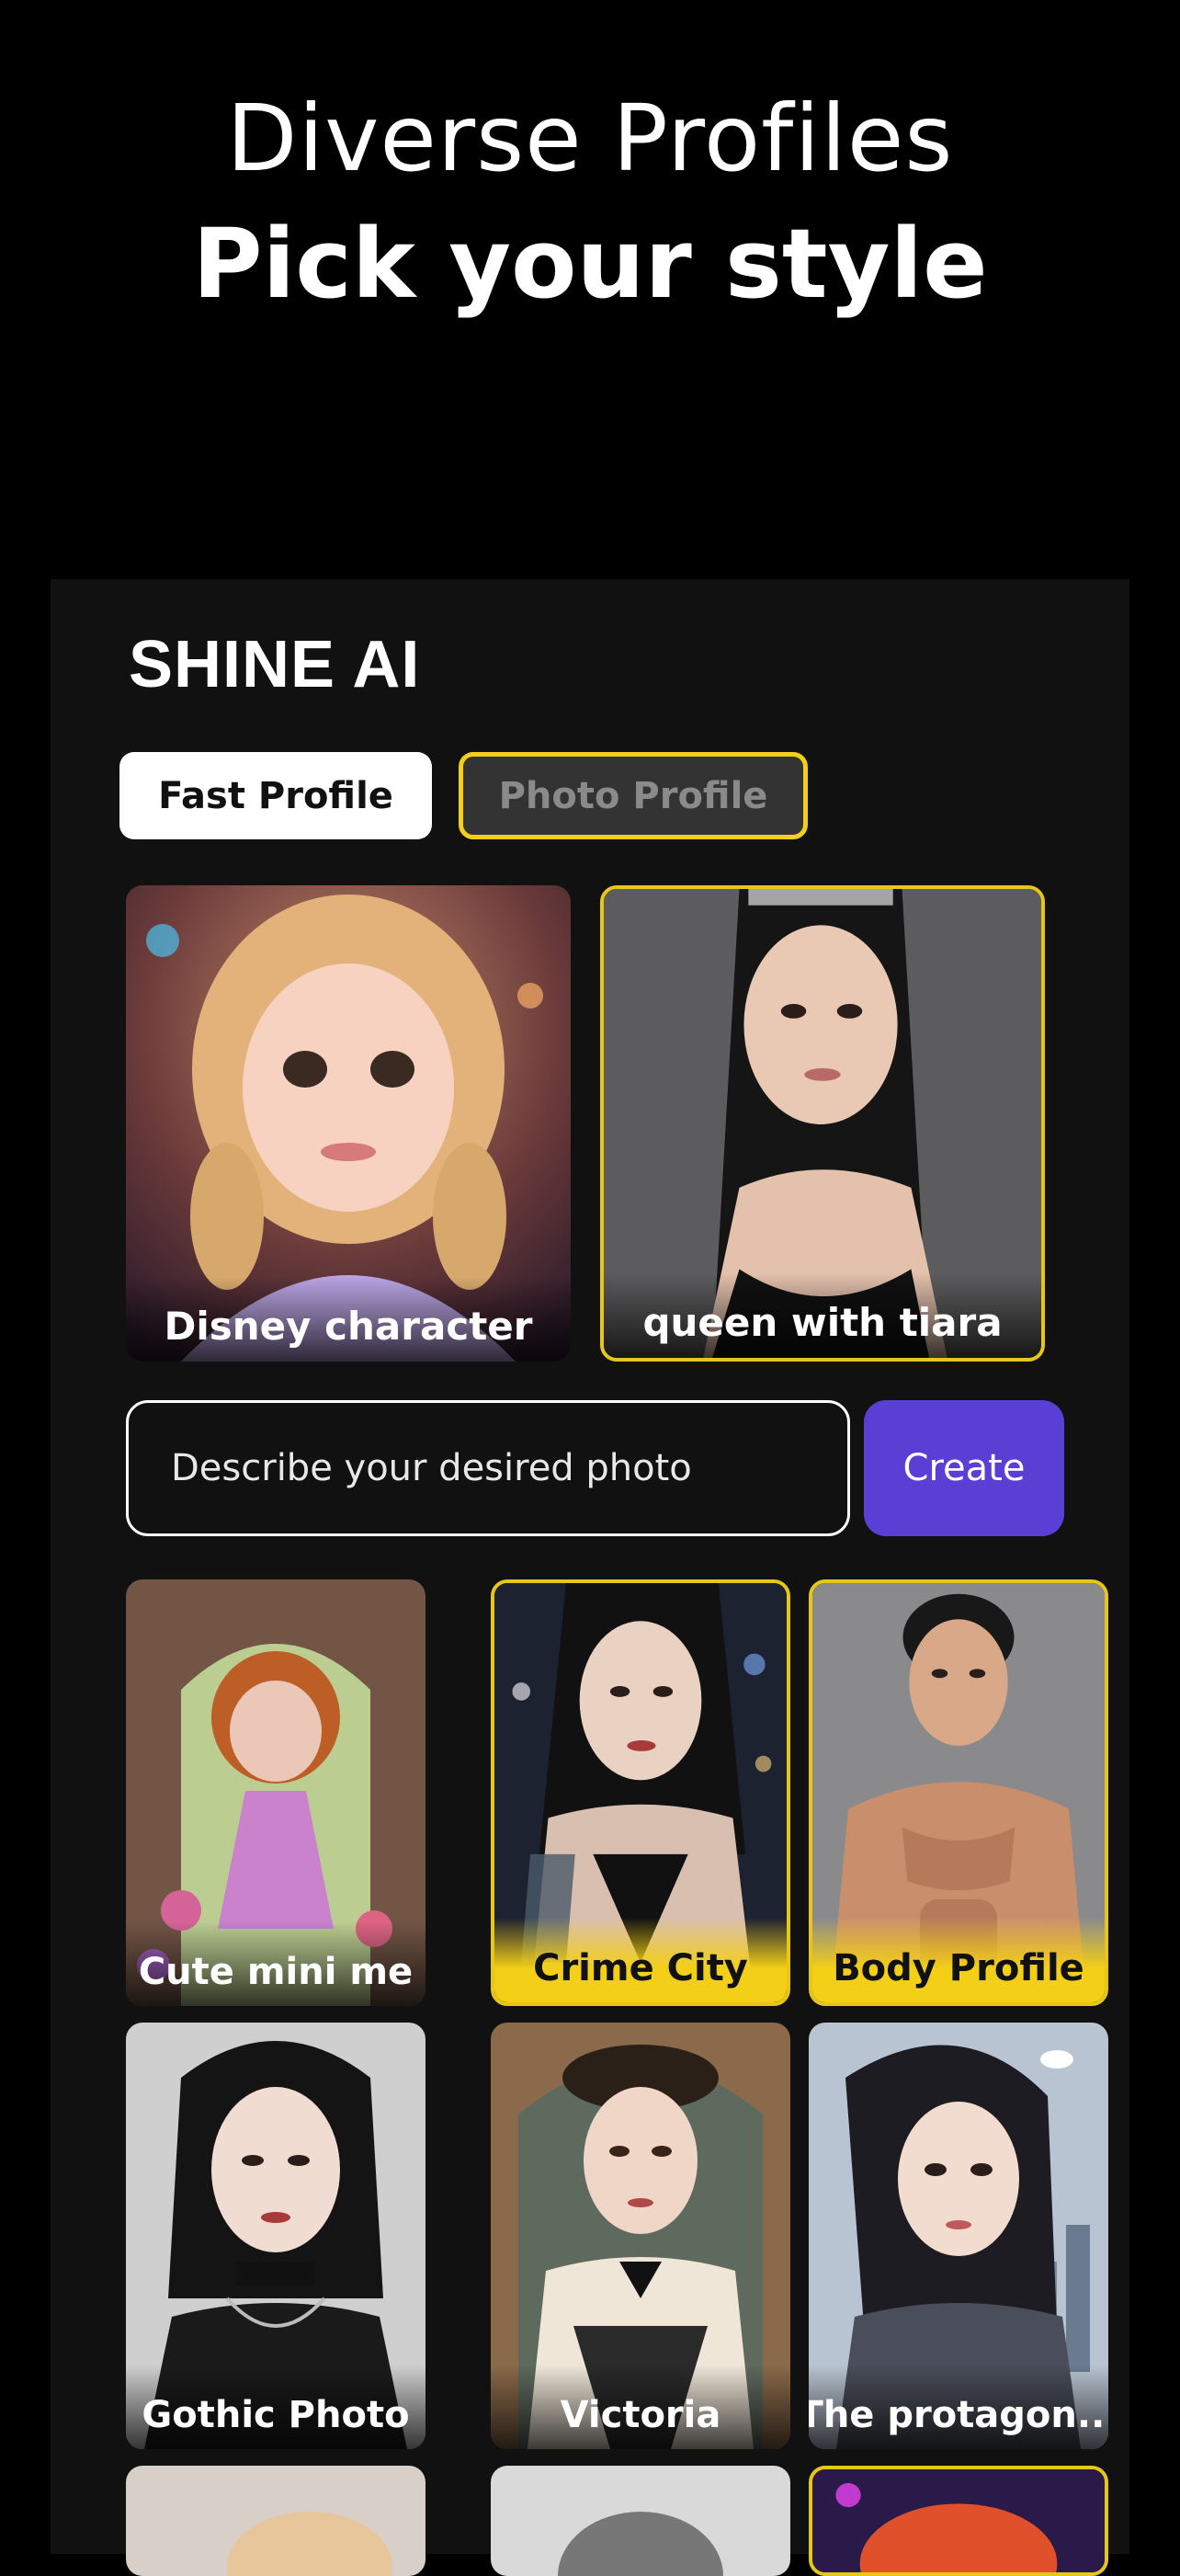 Image resolution: width=1180 pixels, height=2576 pixels. I want to click on style-card-label: Crime City, so click(640, 1960).